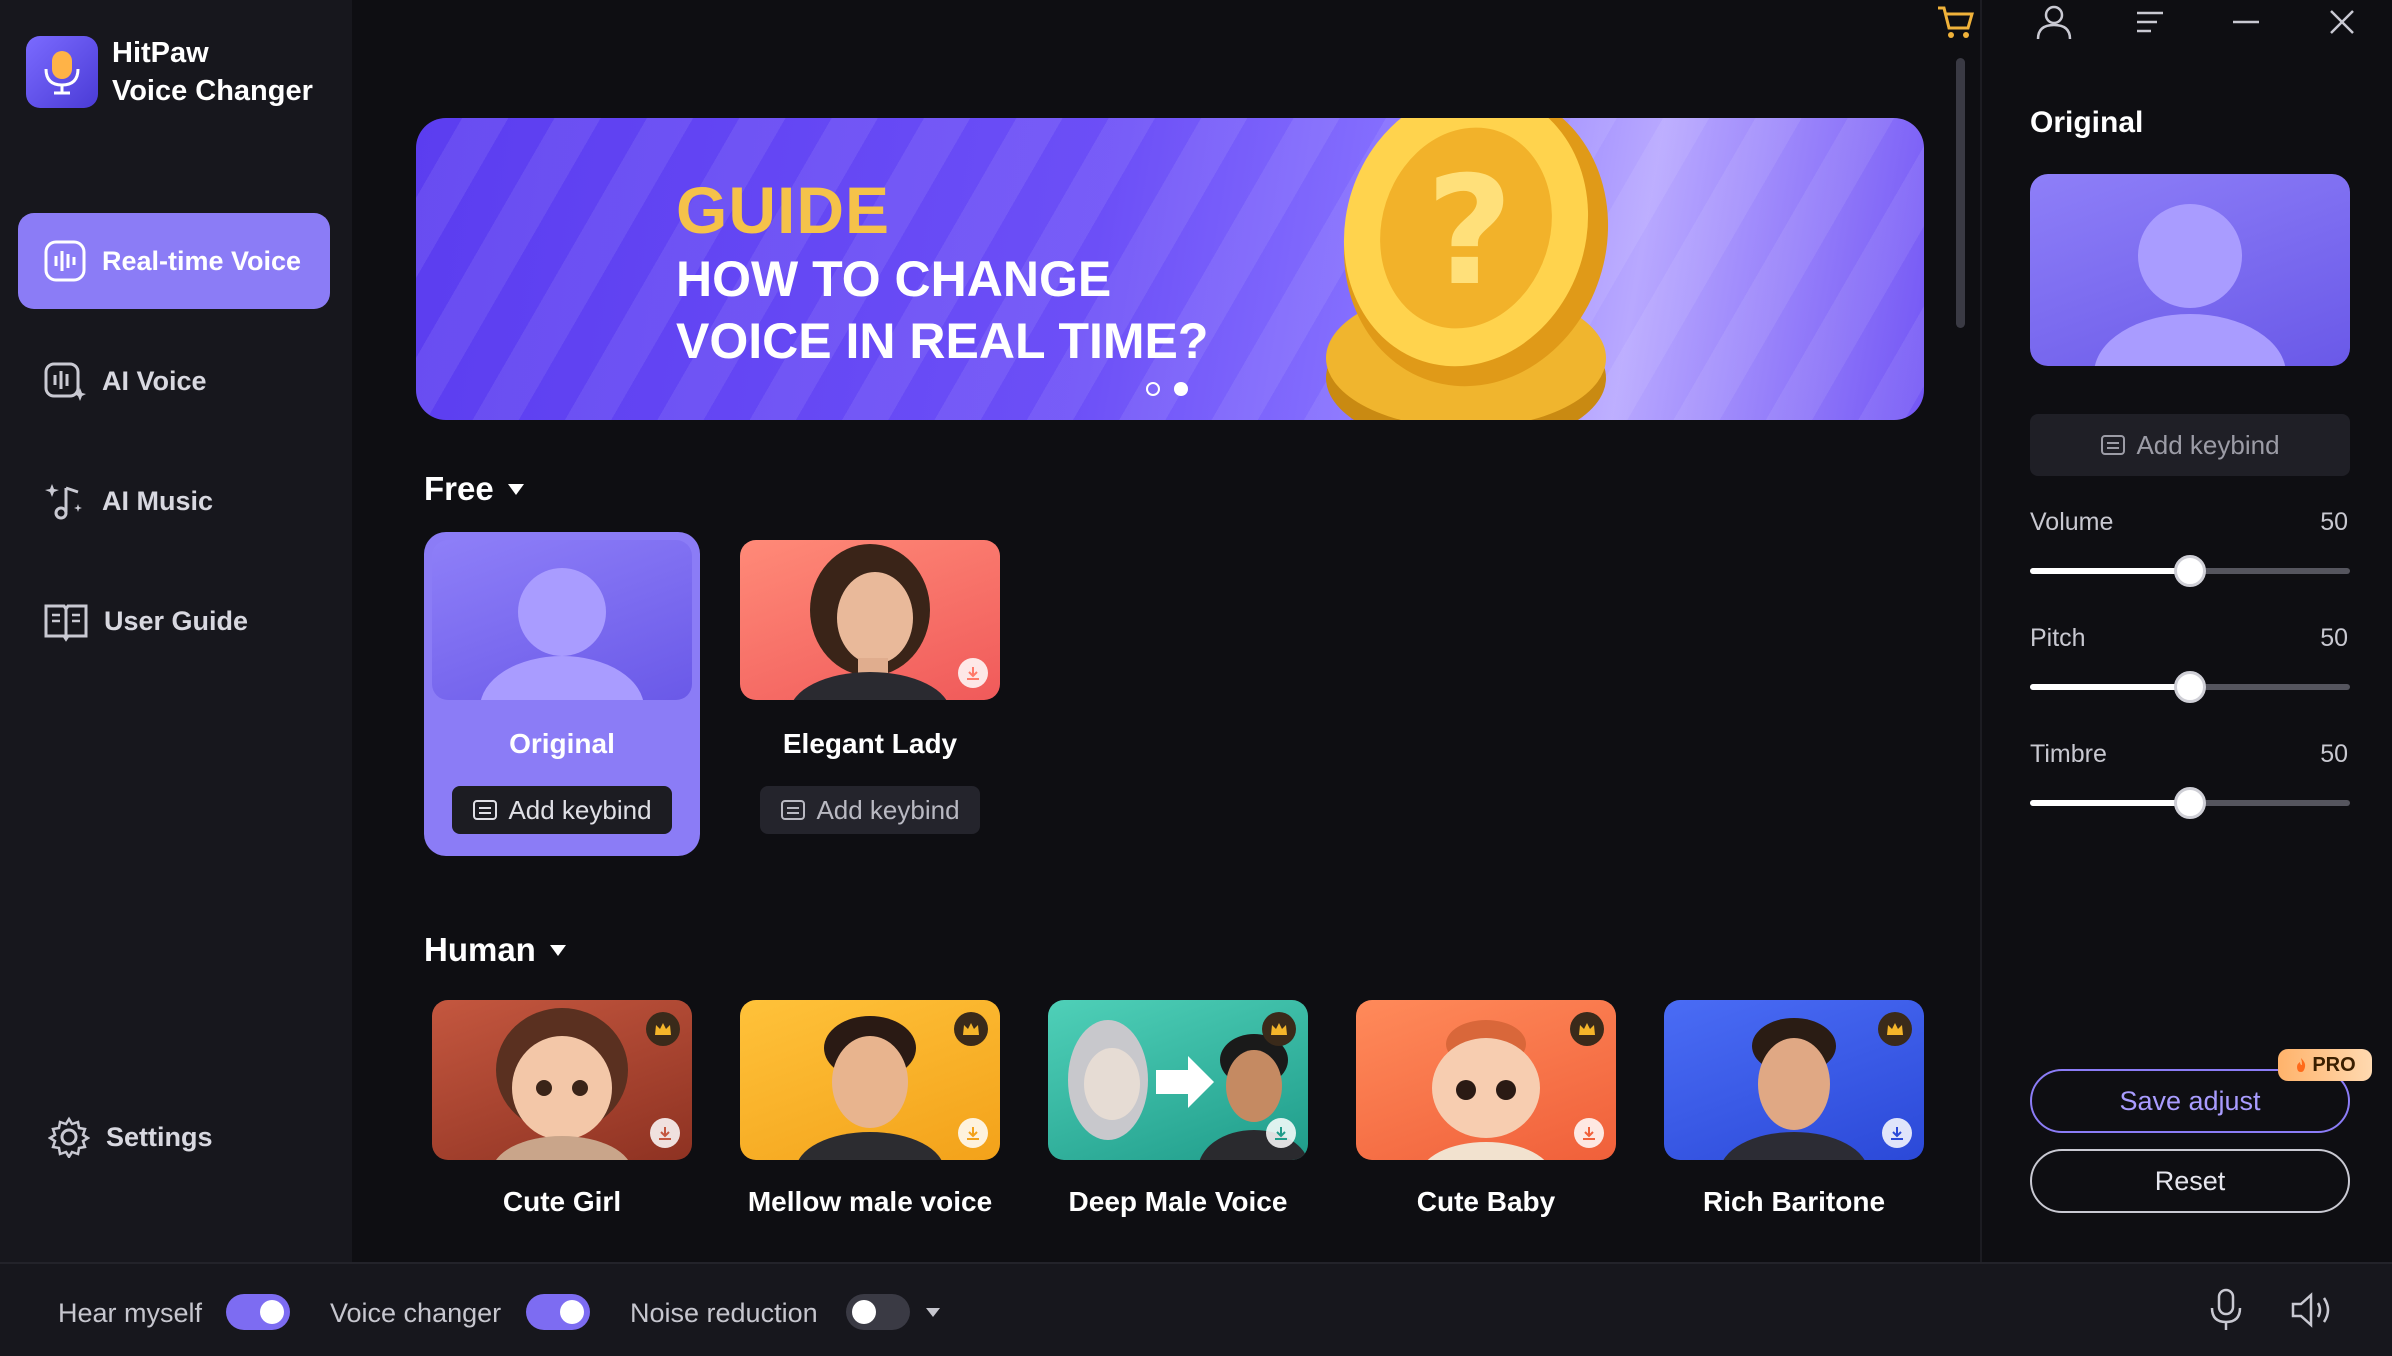  I want to click on pitch-value: 50, so click(2334, 638).